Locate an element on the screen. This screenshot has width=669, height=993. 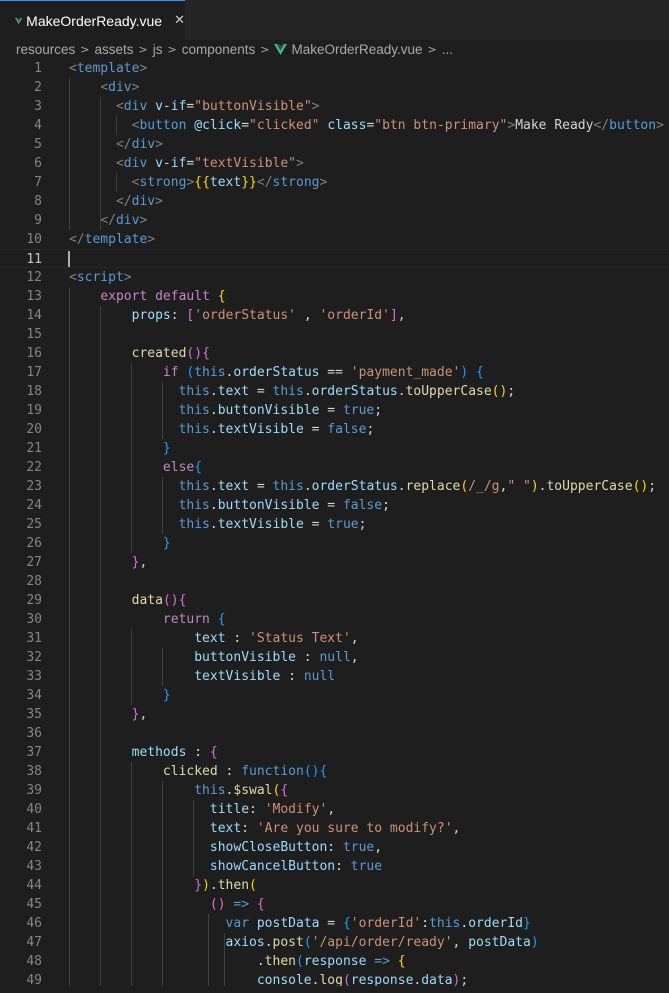
code-text: props: ['orderStatus' , 'orderId'], is located at coordinates (237, 315).